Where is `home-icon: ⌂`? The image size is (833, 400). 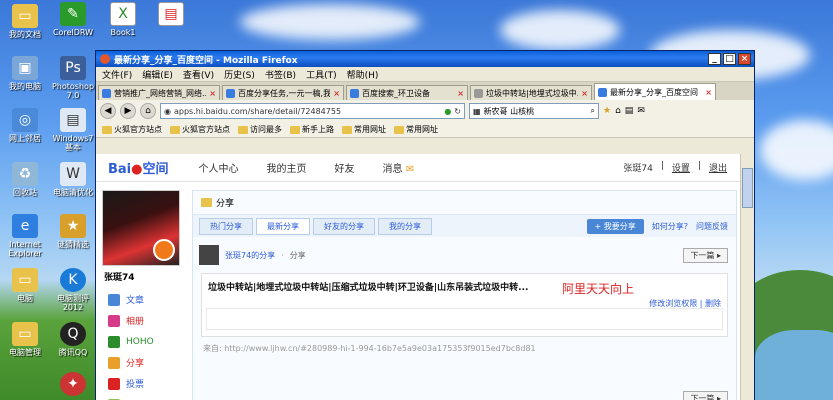
home-icon: ⌂ is located at coordinates (148, 111).